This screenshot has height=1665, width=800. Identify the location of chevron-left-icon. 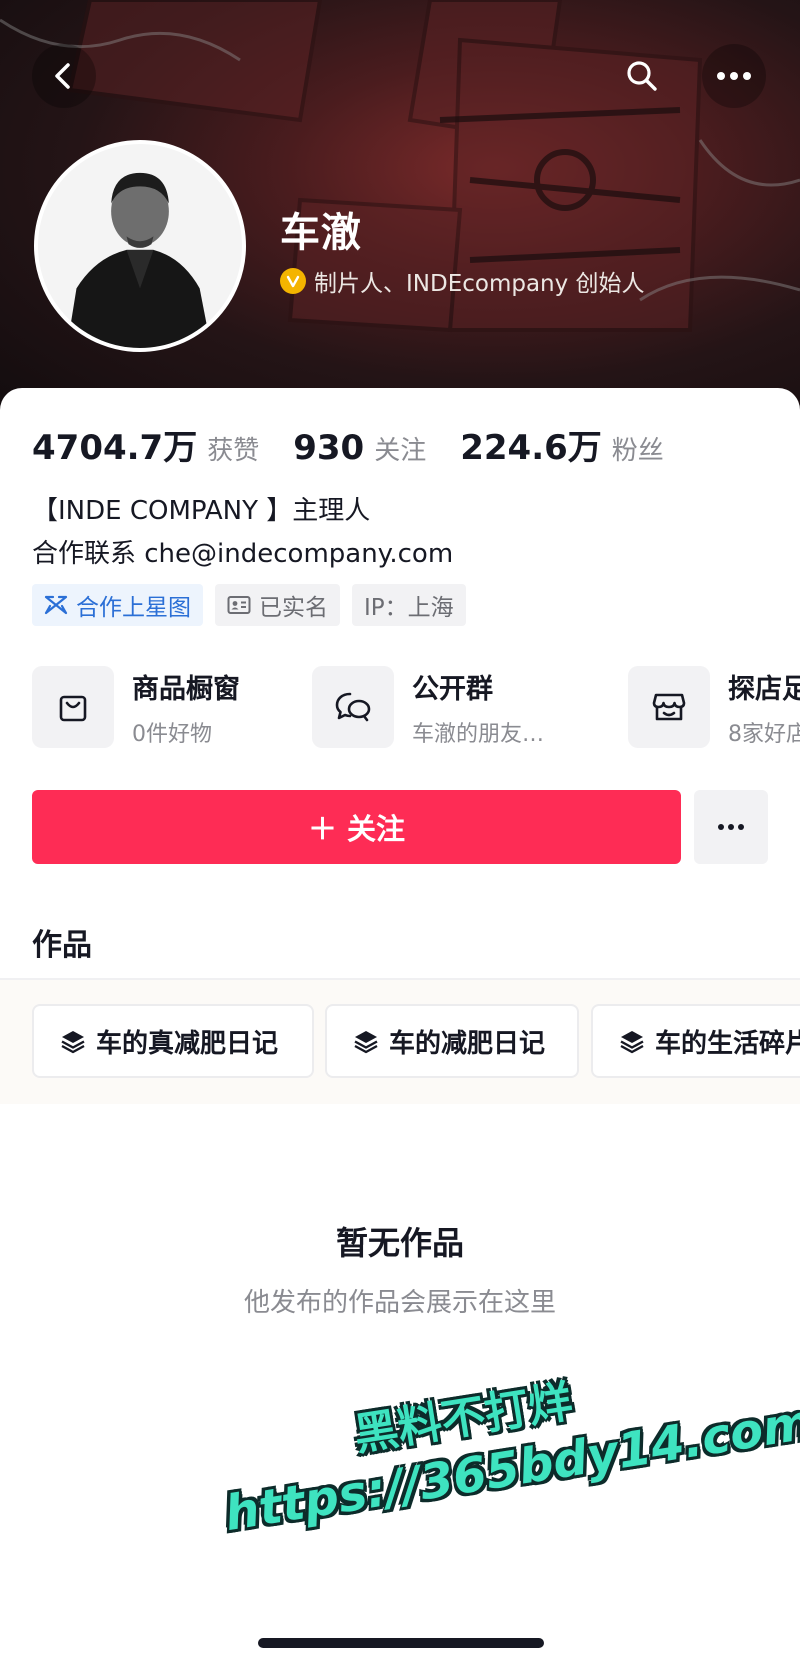
(62, 76).